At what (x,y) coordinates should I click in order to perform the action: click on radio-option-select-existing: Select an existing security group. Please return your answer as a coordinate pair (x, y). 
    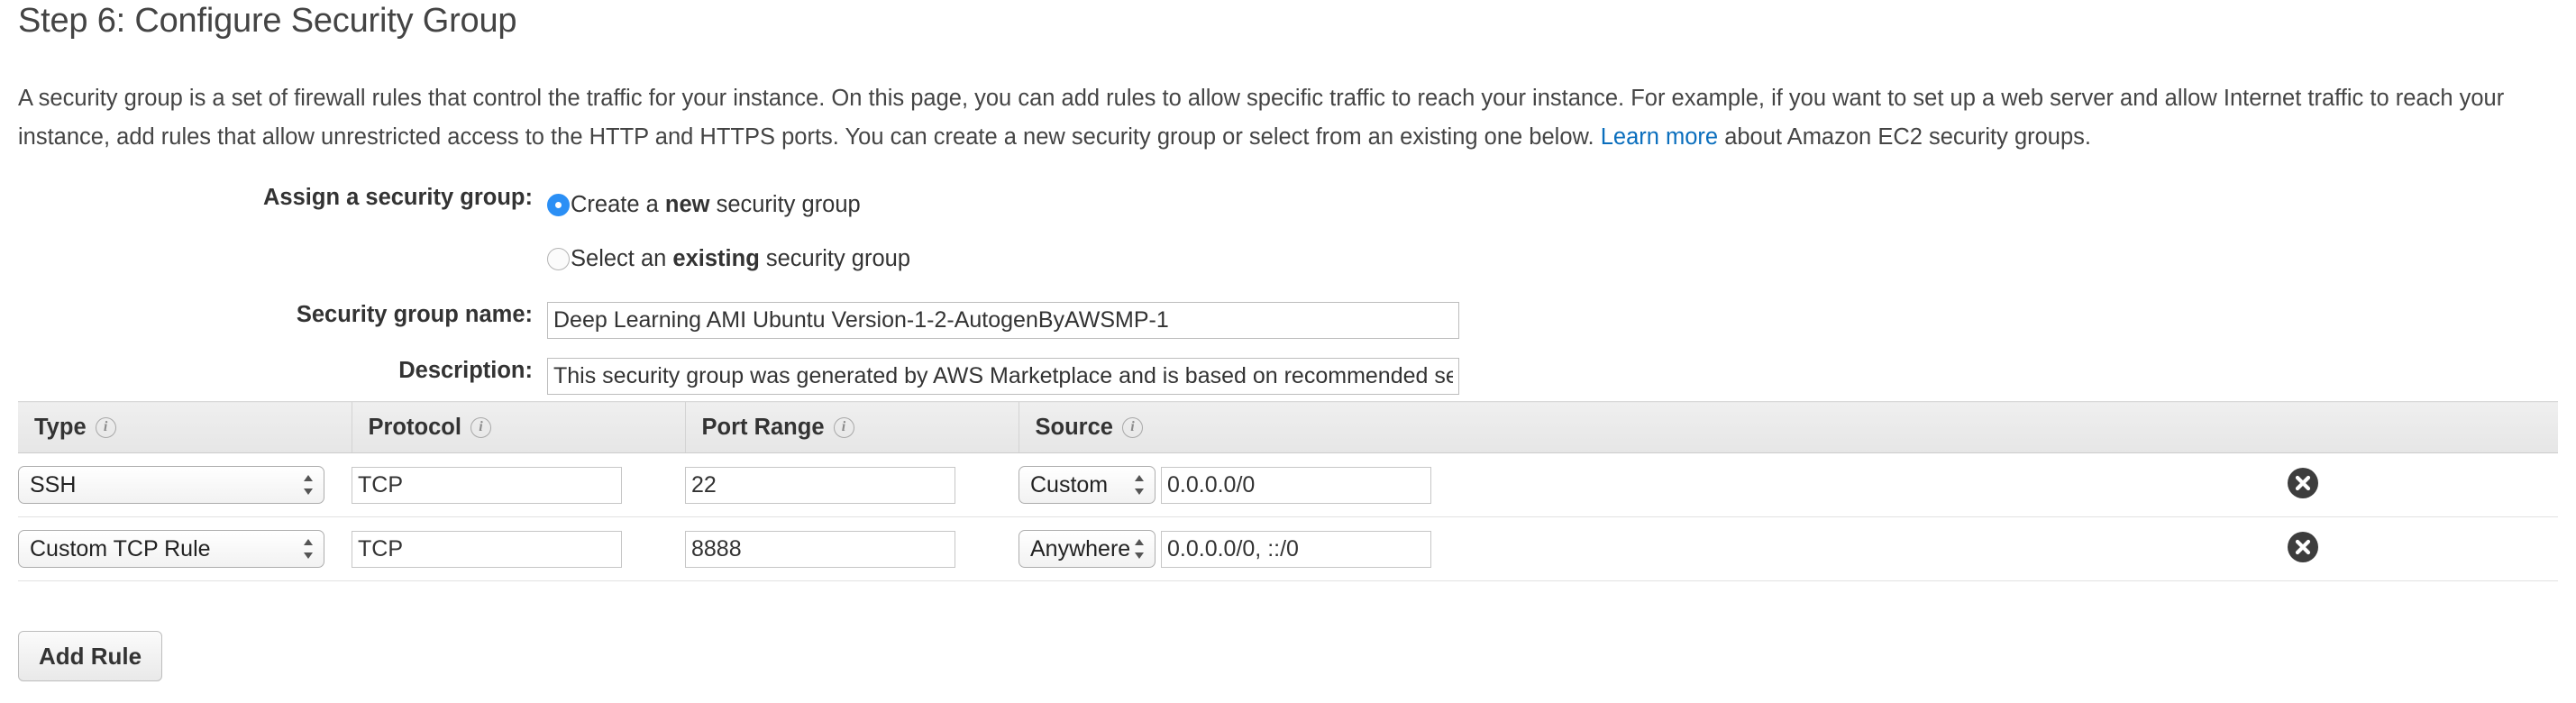
    Looking at the image, I should click on (728, 258).